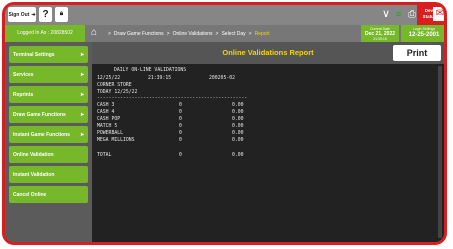 Image resolution: width=453 pixels, height=249 pixels. Describe the element at coordinates (224, 15) in the screenshot. I see `top-toolbar: Sign Out ➔ ? 🔒︎ ∨ ≡ ⎙ Device Statuses ✉` at that location.